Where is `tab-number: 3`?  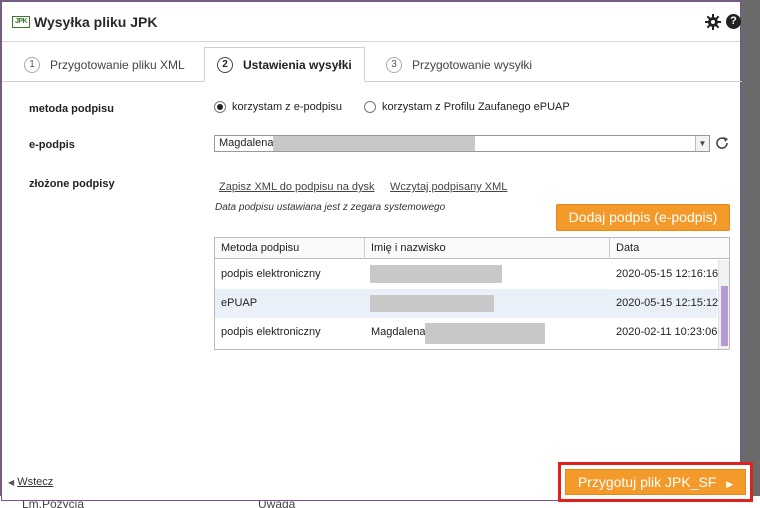 tab-number: 3 is located at coordinates (394, 64).